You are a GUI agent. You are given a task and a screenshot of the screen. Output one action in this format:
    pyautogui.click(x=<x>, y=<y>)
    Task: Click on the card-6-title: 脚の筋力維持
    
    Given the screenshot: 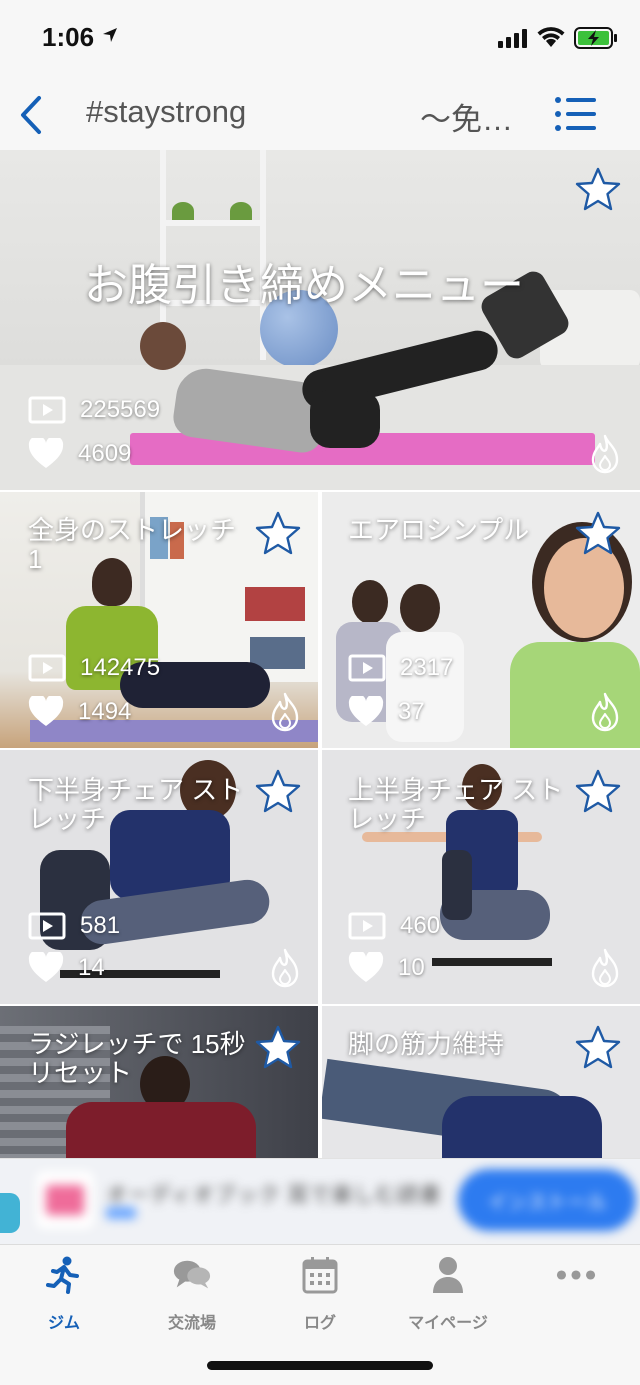 What is the action you would take?
    pyautogui.click(x=426, y=1044)
    